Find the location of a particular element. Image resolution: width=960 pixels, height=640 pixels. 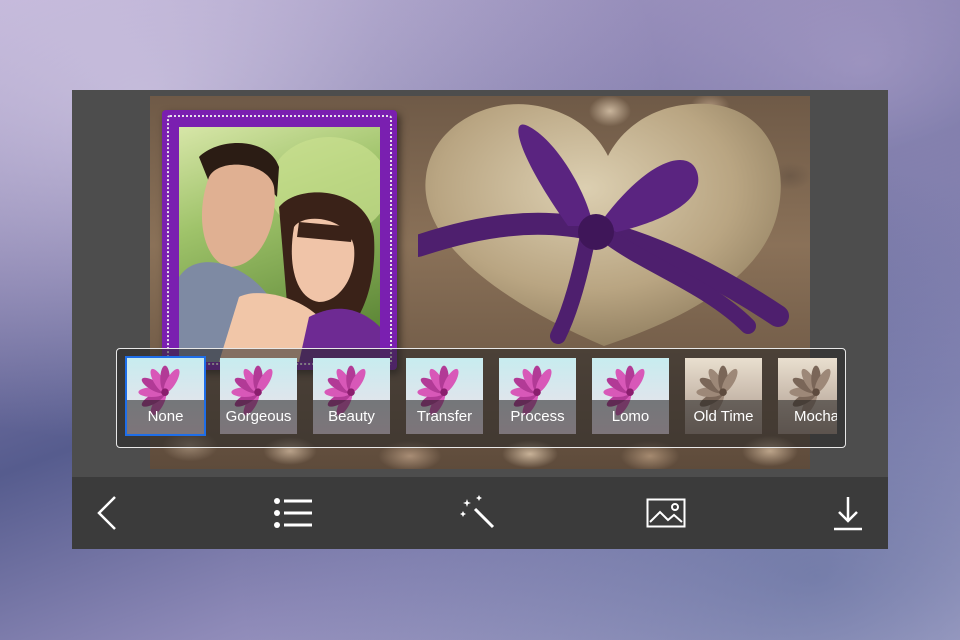

filter-item: Beauty is located at coordinates (351, 396).